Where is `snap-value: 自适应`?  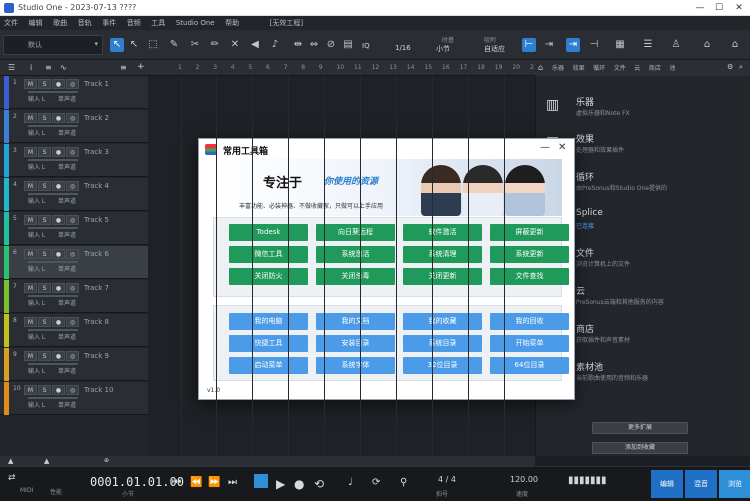
snap-value: 自适应 is located at coordinates (494, 49).